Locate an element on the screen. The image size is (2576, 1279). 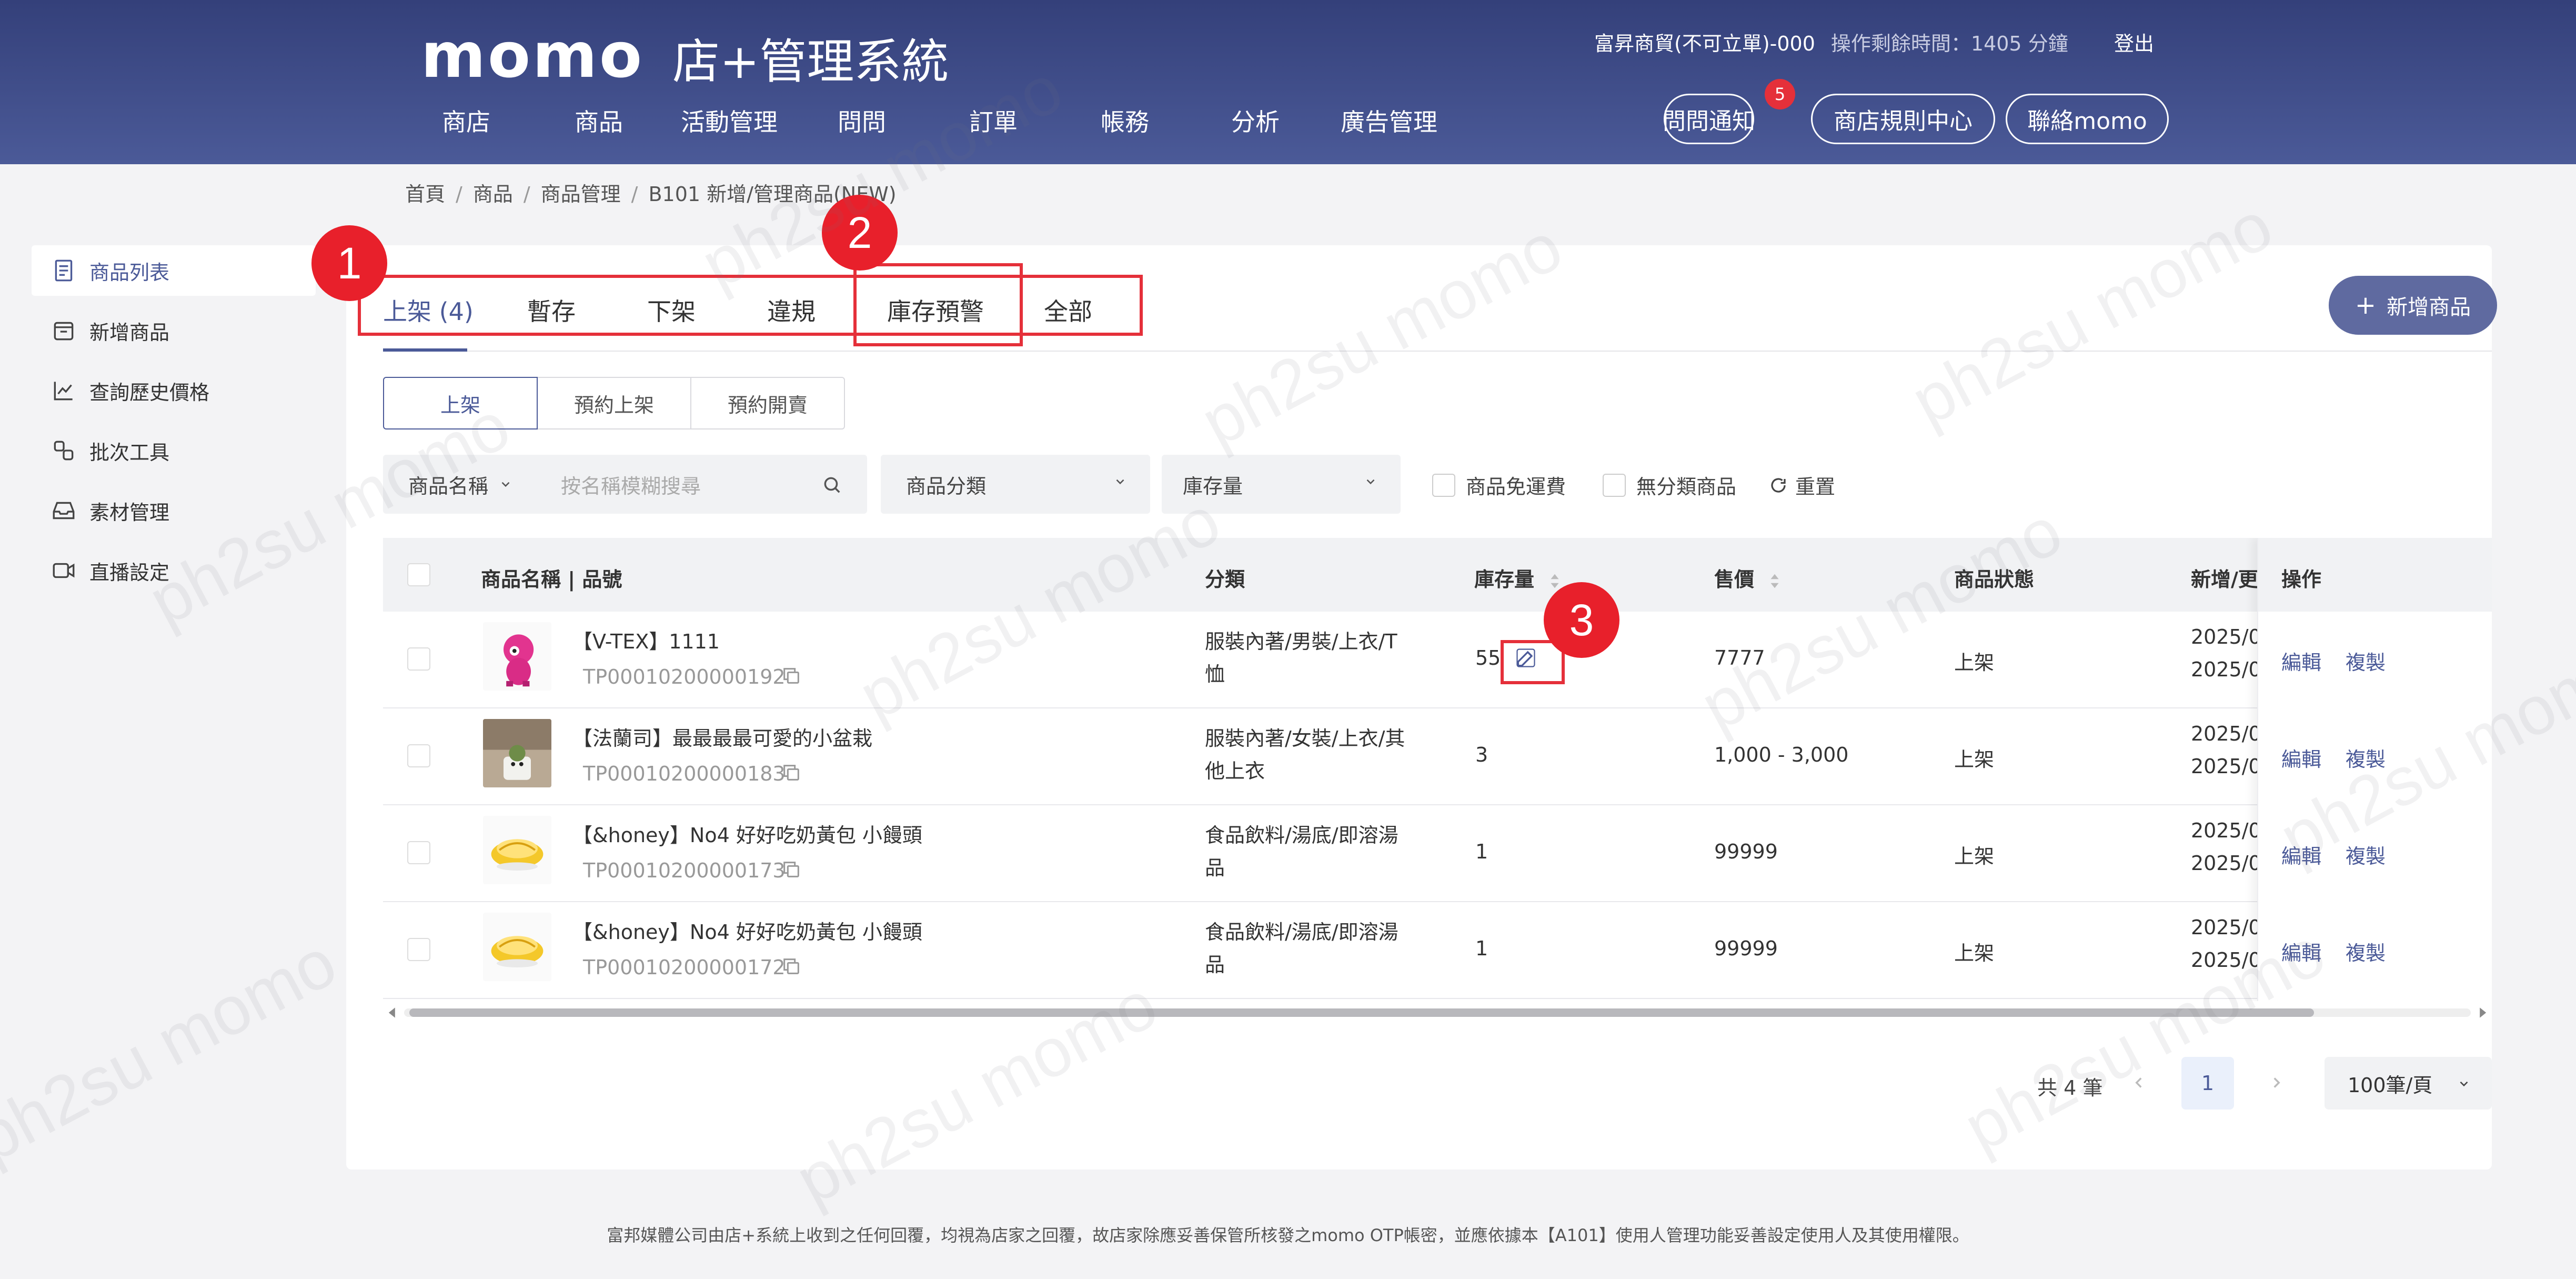
tab-draft: 暫存 is located at coordinates (552, 310).